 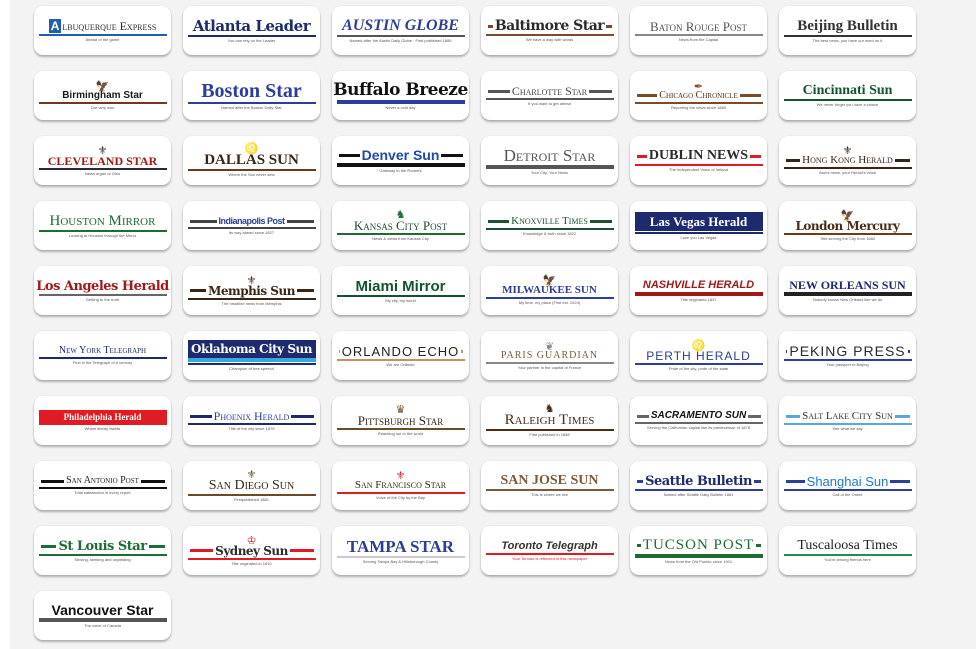 What do you see at coordinates (847, 428) in the screenshot?
I see `newspaper-tagline: See what we say` at bounding box center [847, 428].